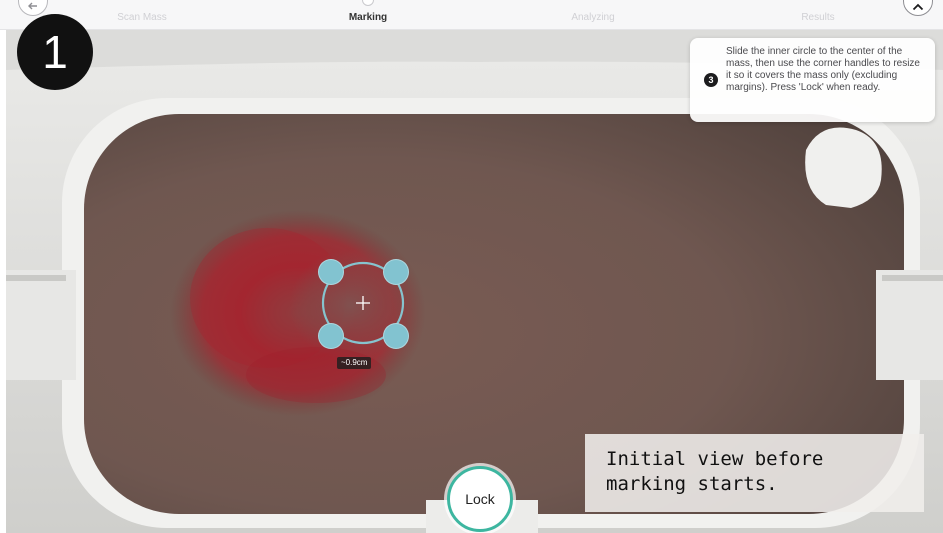 Image resolution: width=943 pixels, height=533 pixels. I want to click on step-number-badge: 1, so click(55, 52).